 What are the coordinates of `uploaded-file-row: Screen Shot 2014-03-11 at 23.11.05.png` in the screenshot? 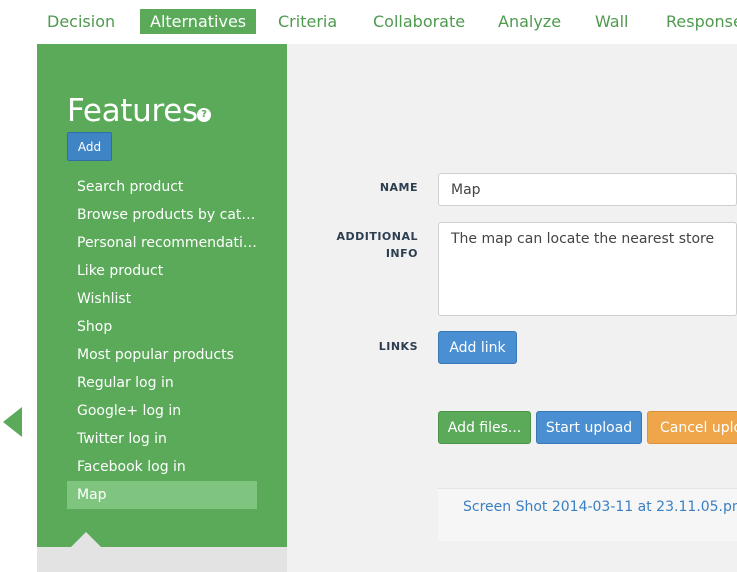 It's located at (587, 514).